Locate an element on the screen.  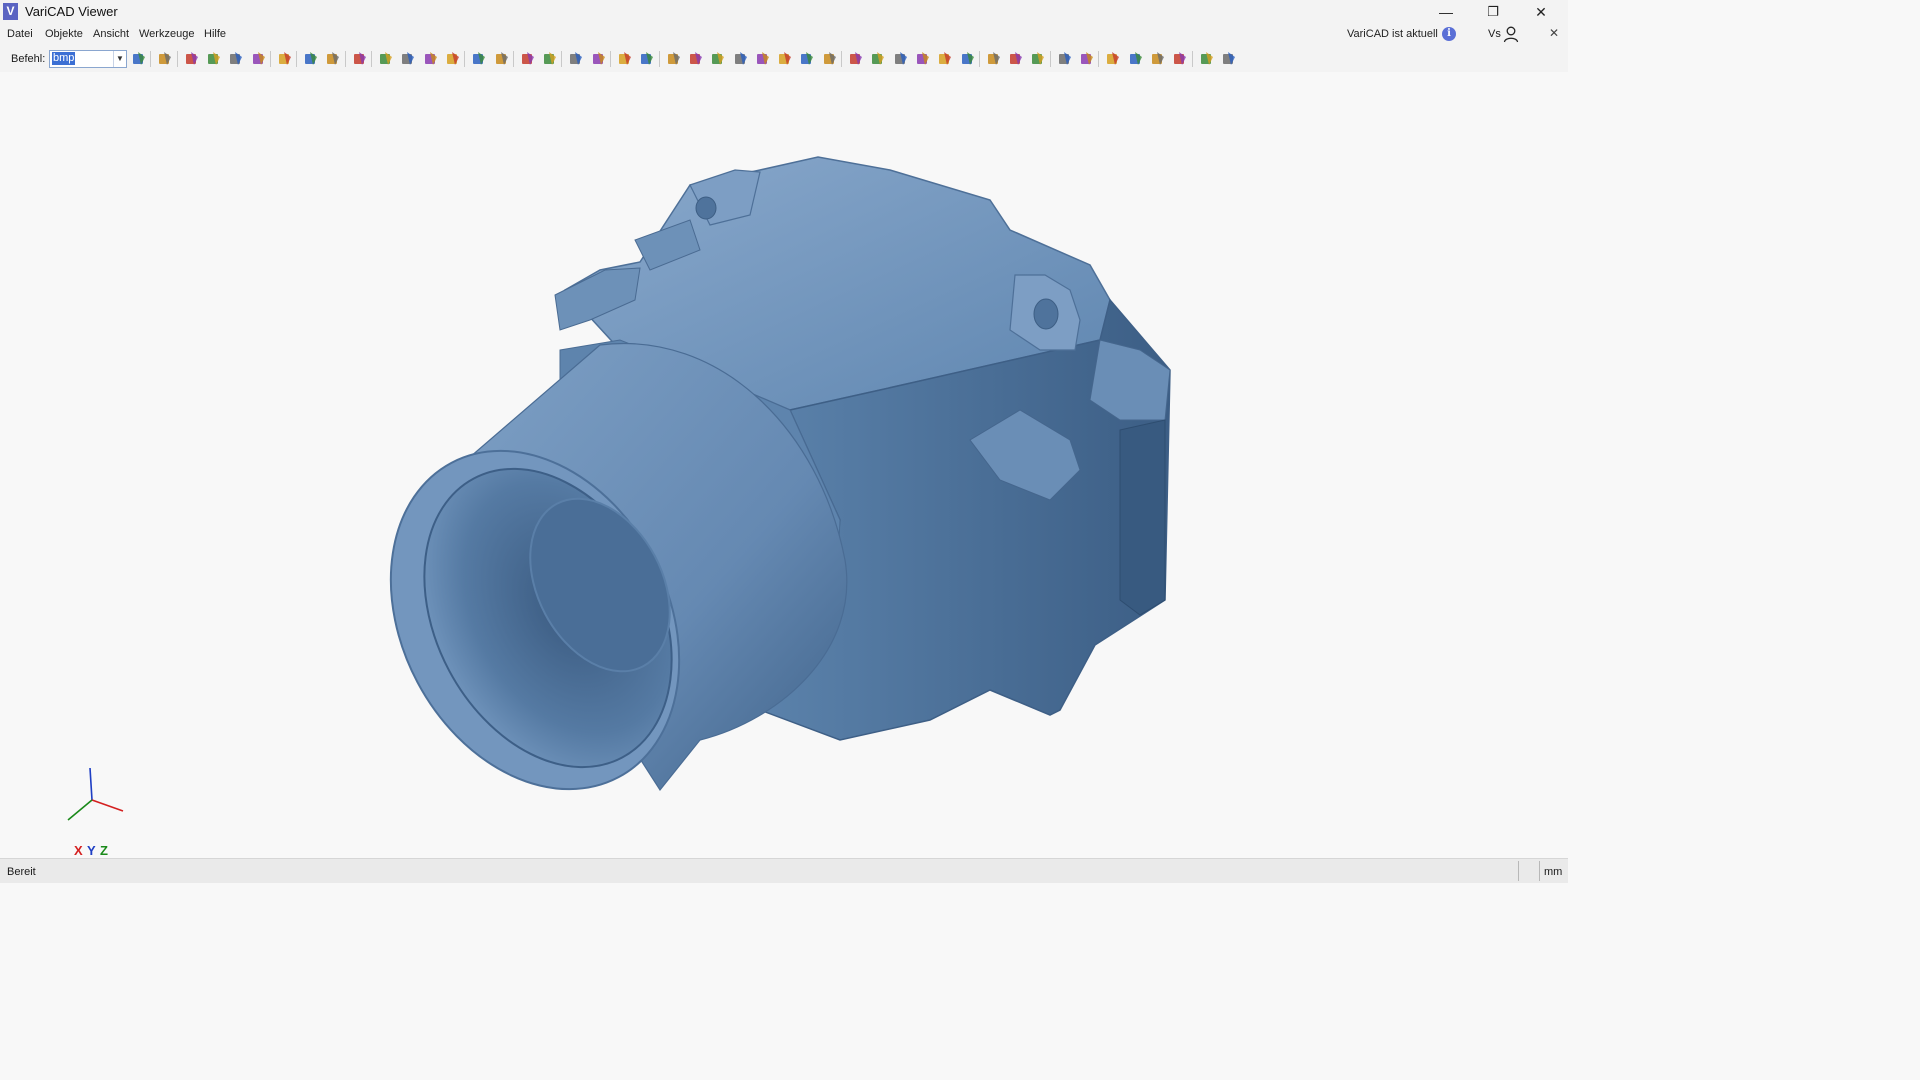
view-down-icon is located at coordinates (1180, 59).